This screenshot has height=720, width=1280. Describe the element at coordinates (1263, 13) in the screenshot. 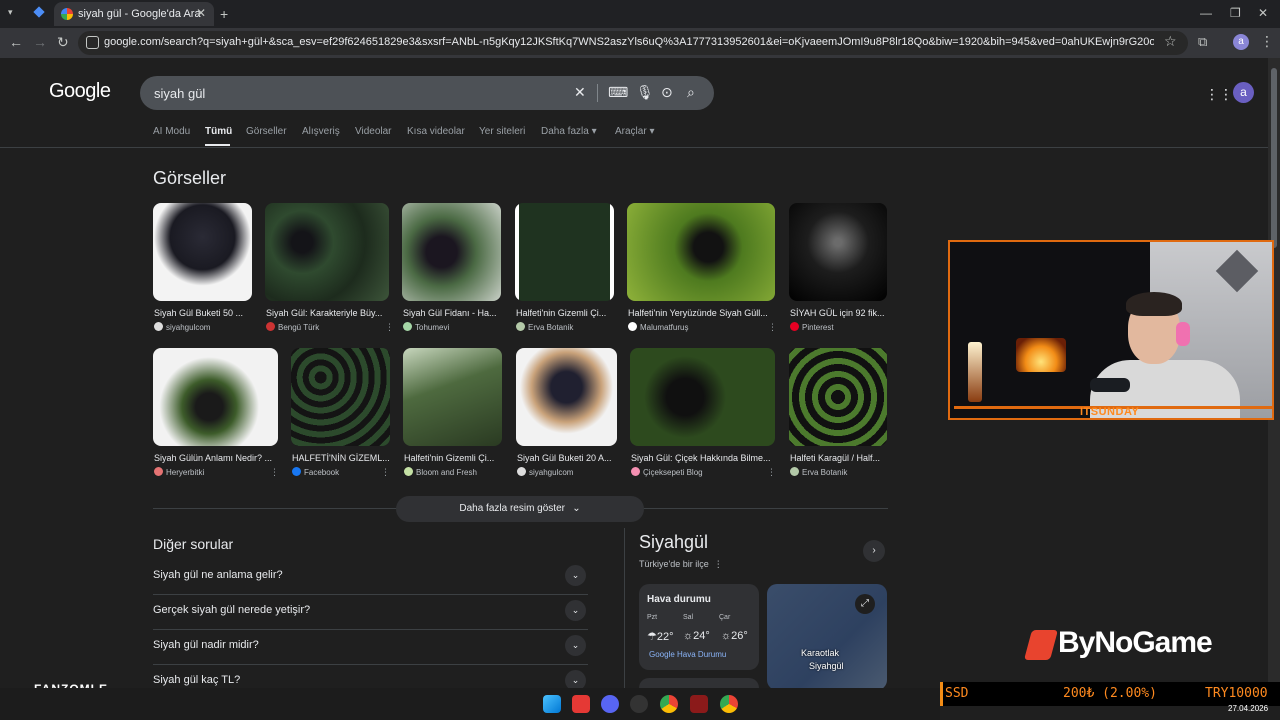

I see `window-close-icon: ✕` at that location.